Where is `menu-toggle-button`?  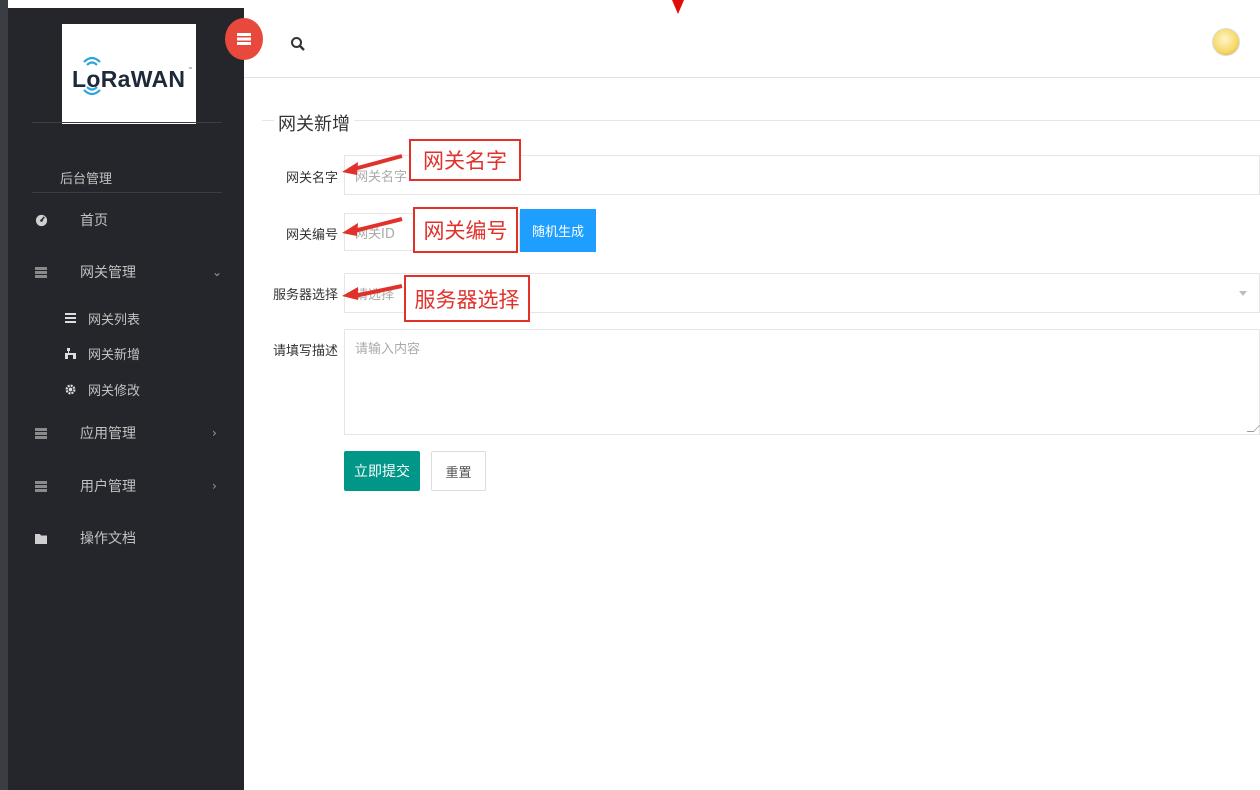
menu-toggle-button is located at coordinates (244, 39).